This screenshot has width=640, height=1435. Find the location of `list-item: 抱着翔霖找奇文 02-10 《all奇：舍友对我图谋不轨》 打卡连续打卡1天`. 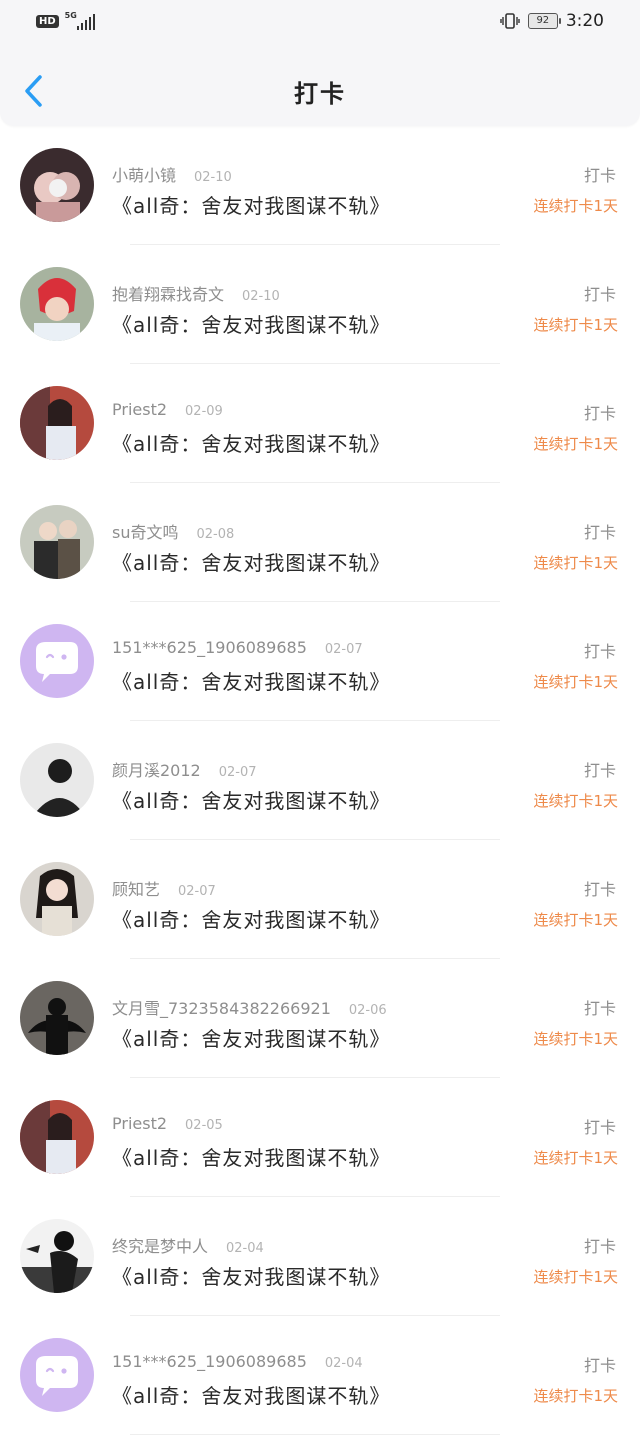

list-item: 抱着翔霖找奇文 02-10 《all奇：舍友对我图谋不轨》 打卡连续打卡1天 is located at coordinates (320, 304).